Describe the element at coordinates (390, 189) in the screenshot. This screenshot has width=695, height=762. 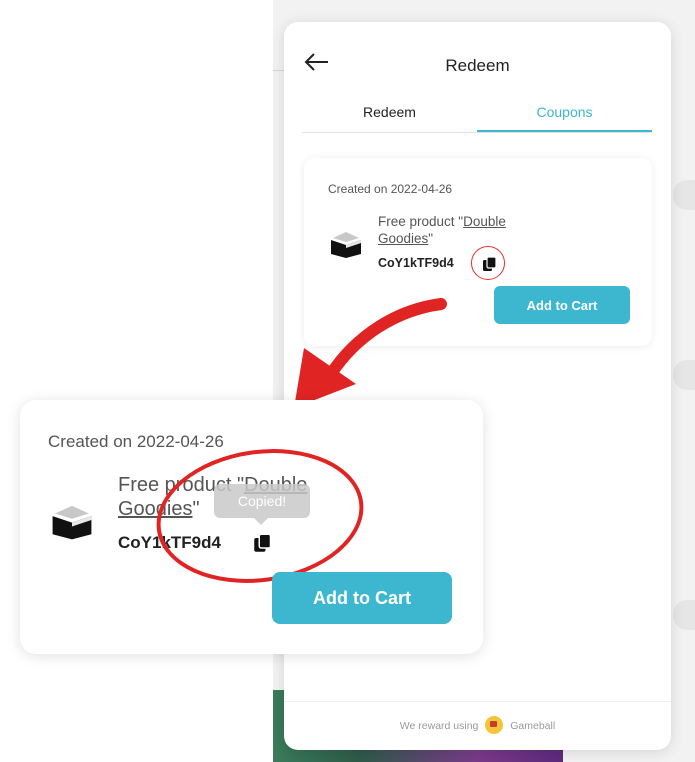
I see `coupon-created-date: Created on 2022-04-26` at that location.